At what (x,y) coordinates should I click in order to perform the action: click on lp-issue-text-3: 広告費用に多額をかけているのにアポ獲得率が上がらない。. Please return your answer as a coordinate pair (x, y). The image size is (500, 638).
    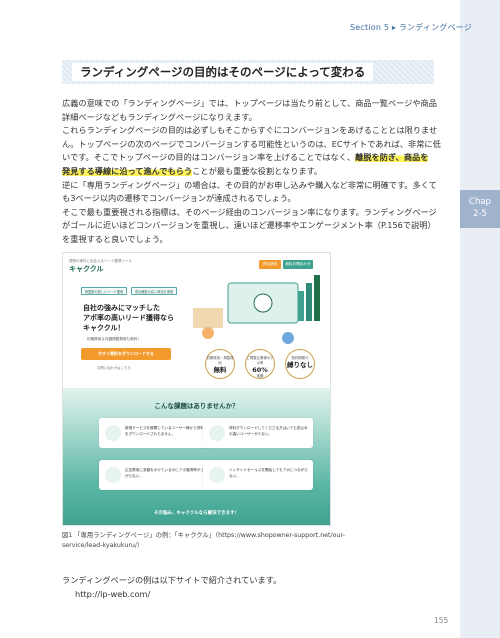
    Looking at the image, I should click on (165, 473).